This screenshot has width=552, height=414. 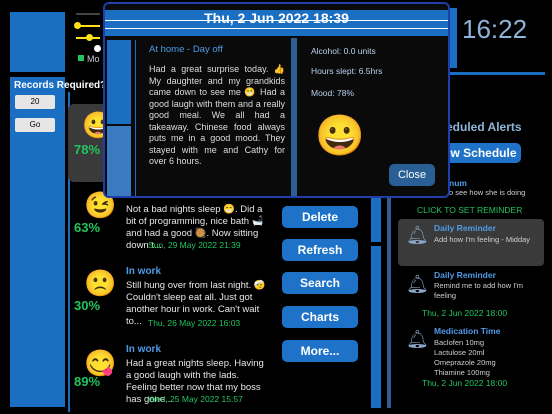 What do you see at coordinates (87, 149) in the screenshot?
I see `entry-pct: 78%` at bounding box center [87, 149].